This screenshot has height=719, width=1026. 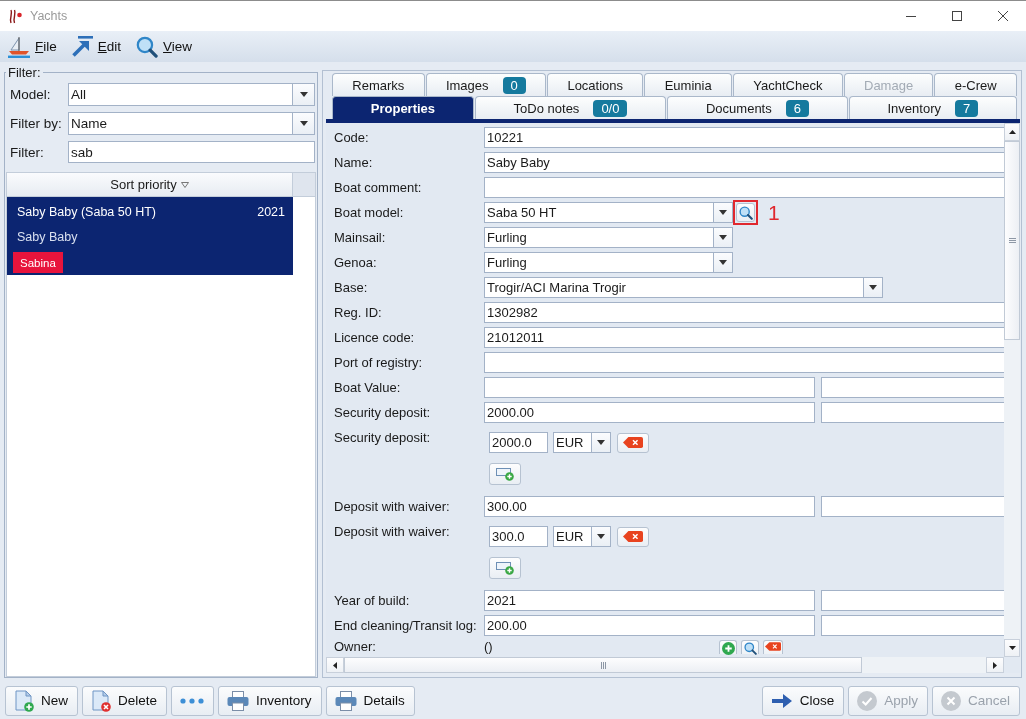 I want to click on amount-field: 2000.0, so click(x=518, y=442).